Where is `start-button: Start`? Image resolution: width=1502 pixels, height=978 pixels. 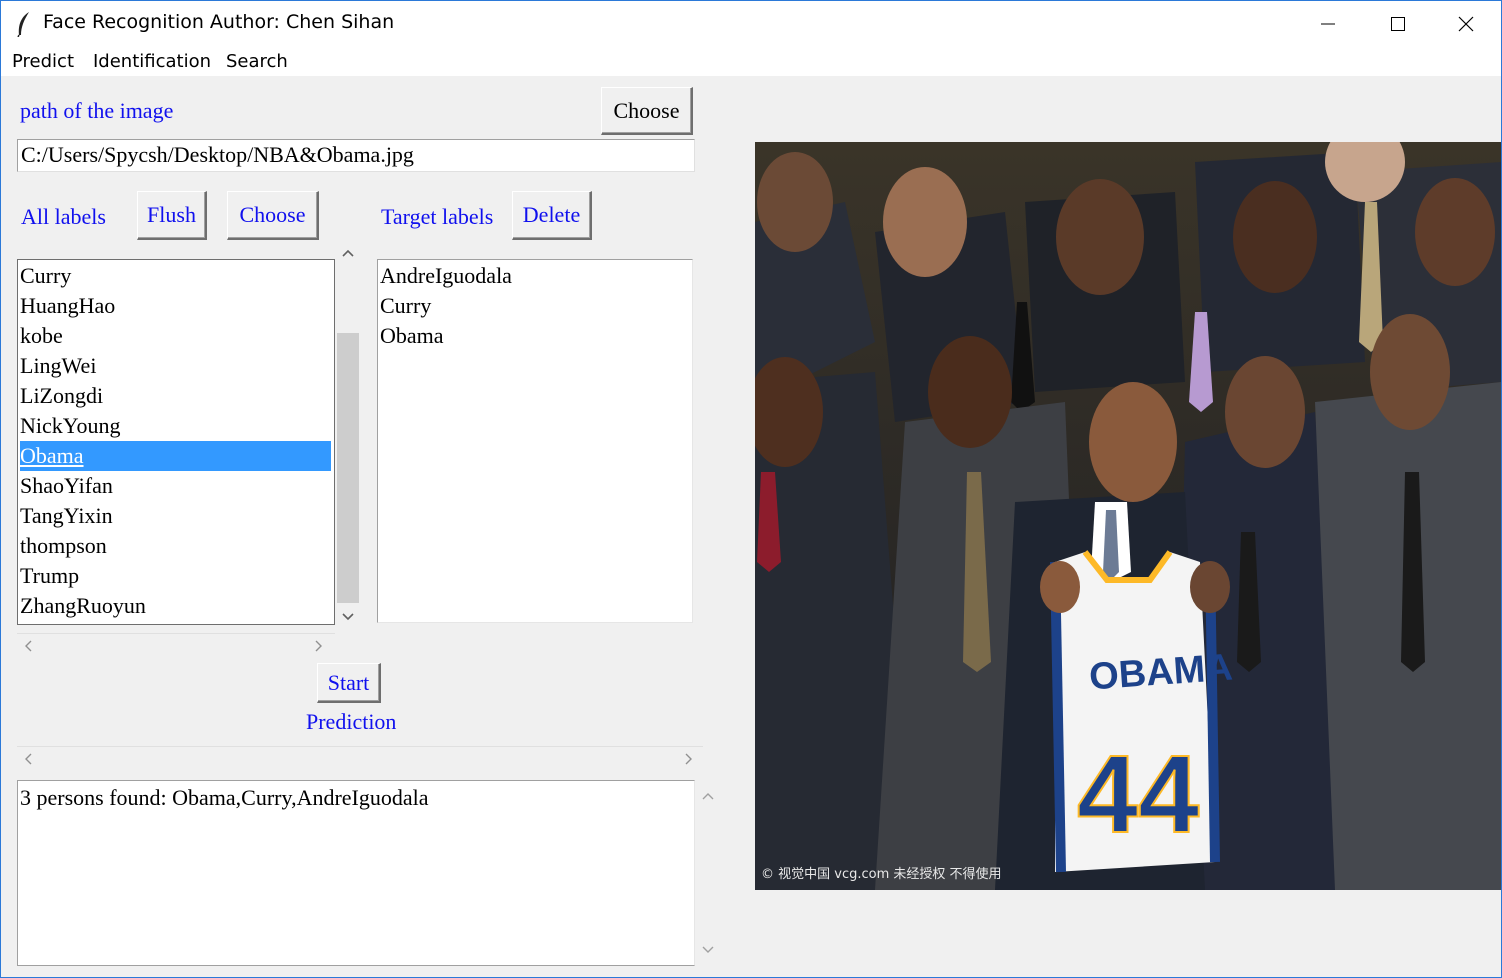
start-button: Start is located at coordinates (349, 683).